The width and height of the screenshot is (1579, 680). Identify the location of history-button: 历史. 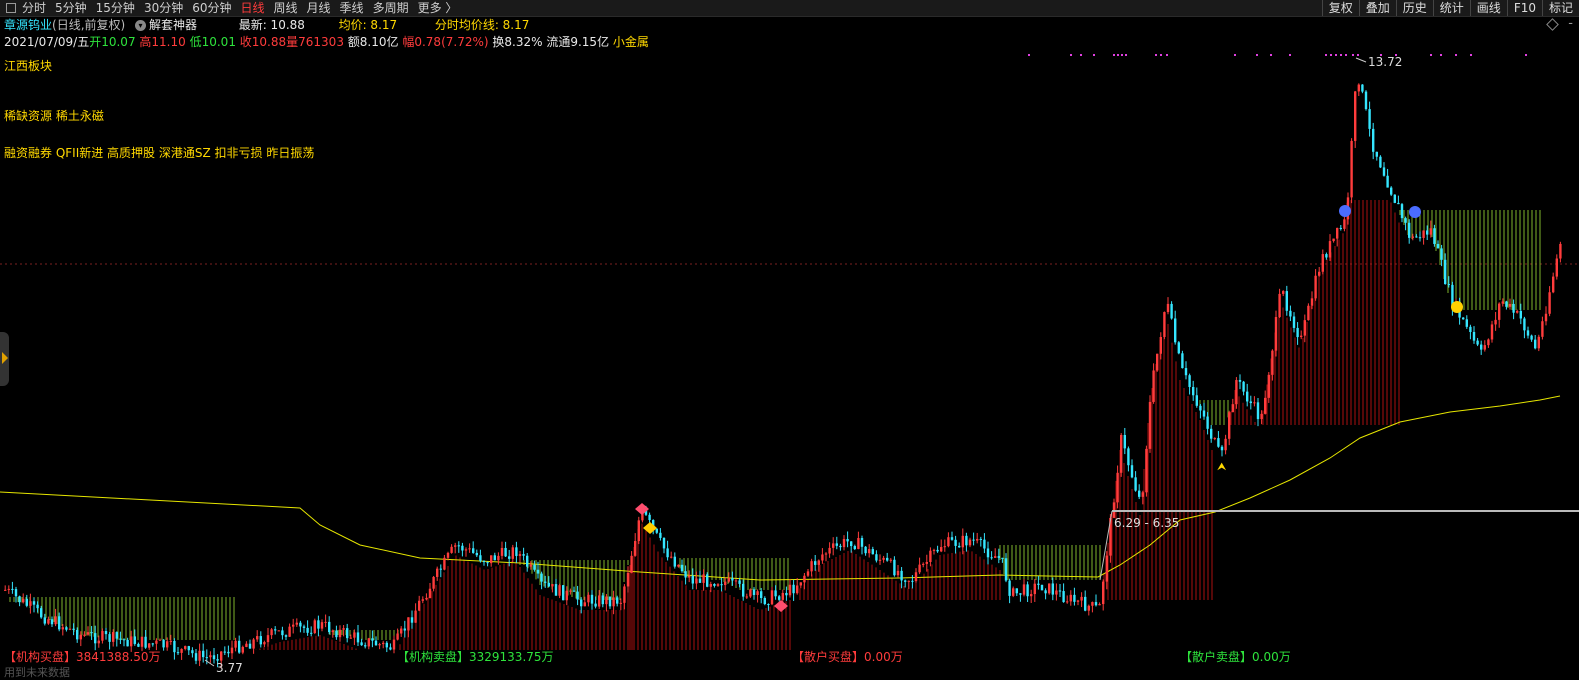
(1414, 8).